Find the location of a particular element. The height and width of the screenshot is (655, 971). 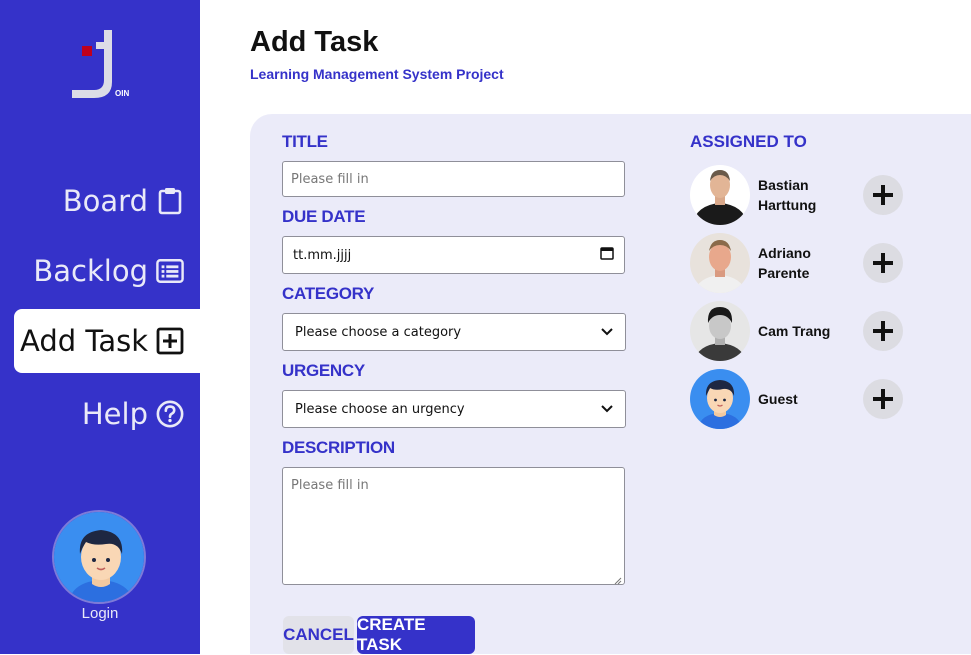

nav-add-task-label: Add Task is located at coordinates (84, 341).